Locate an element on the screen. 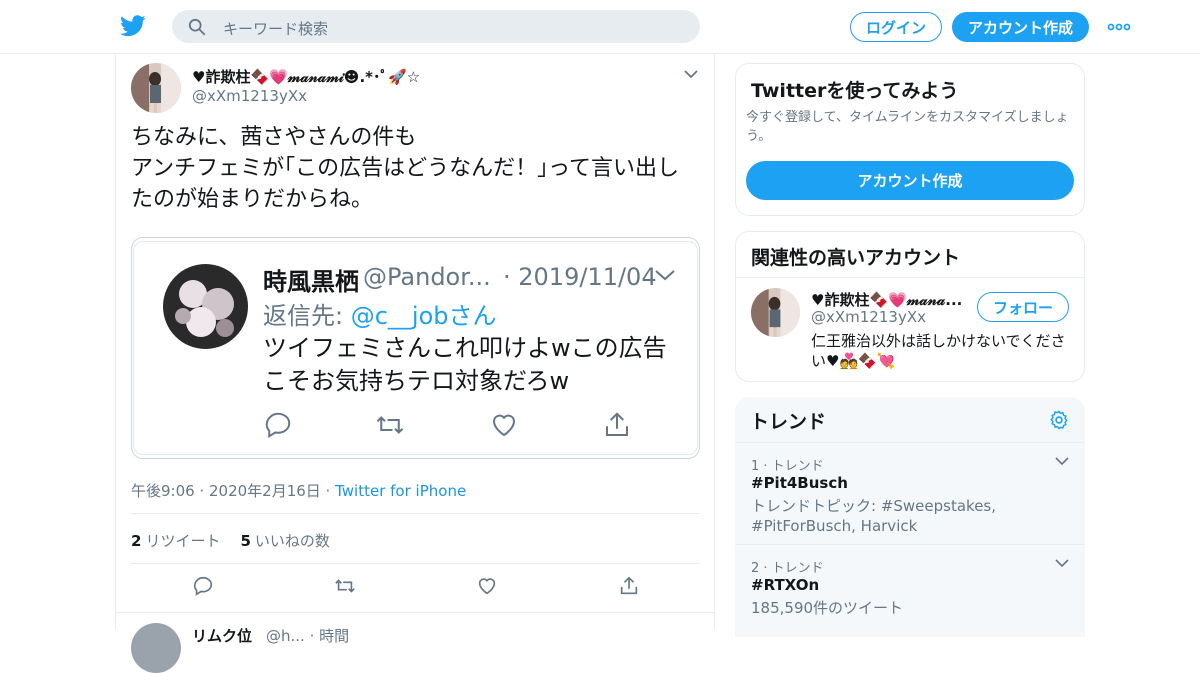 The height and width of the screenshot is (673, 1200). card-title: トレンド is located at coordinates (788, 422).